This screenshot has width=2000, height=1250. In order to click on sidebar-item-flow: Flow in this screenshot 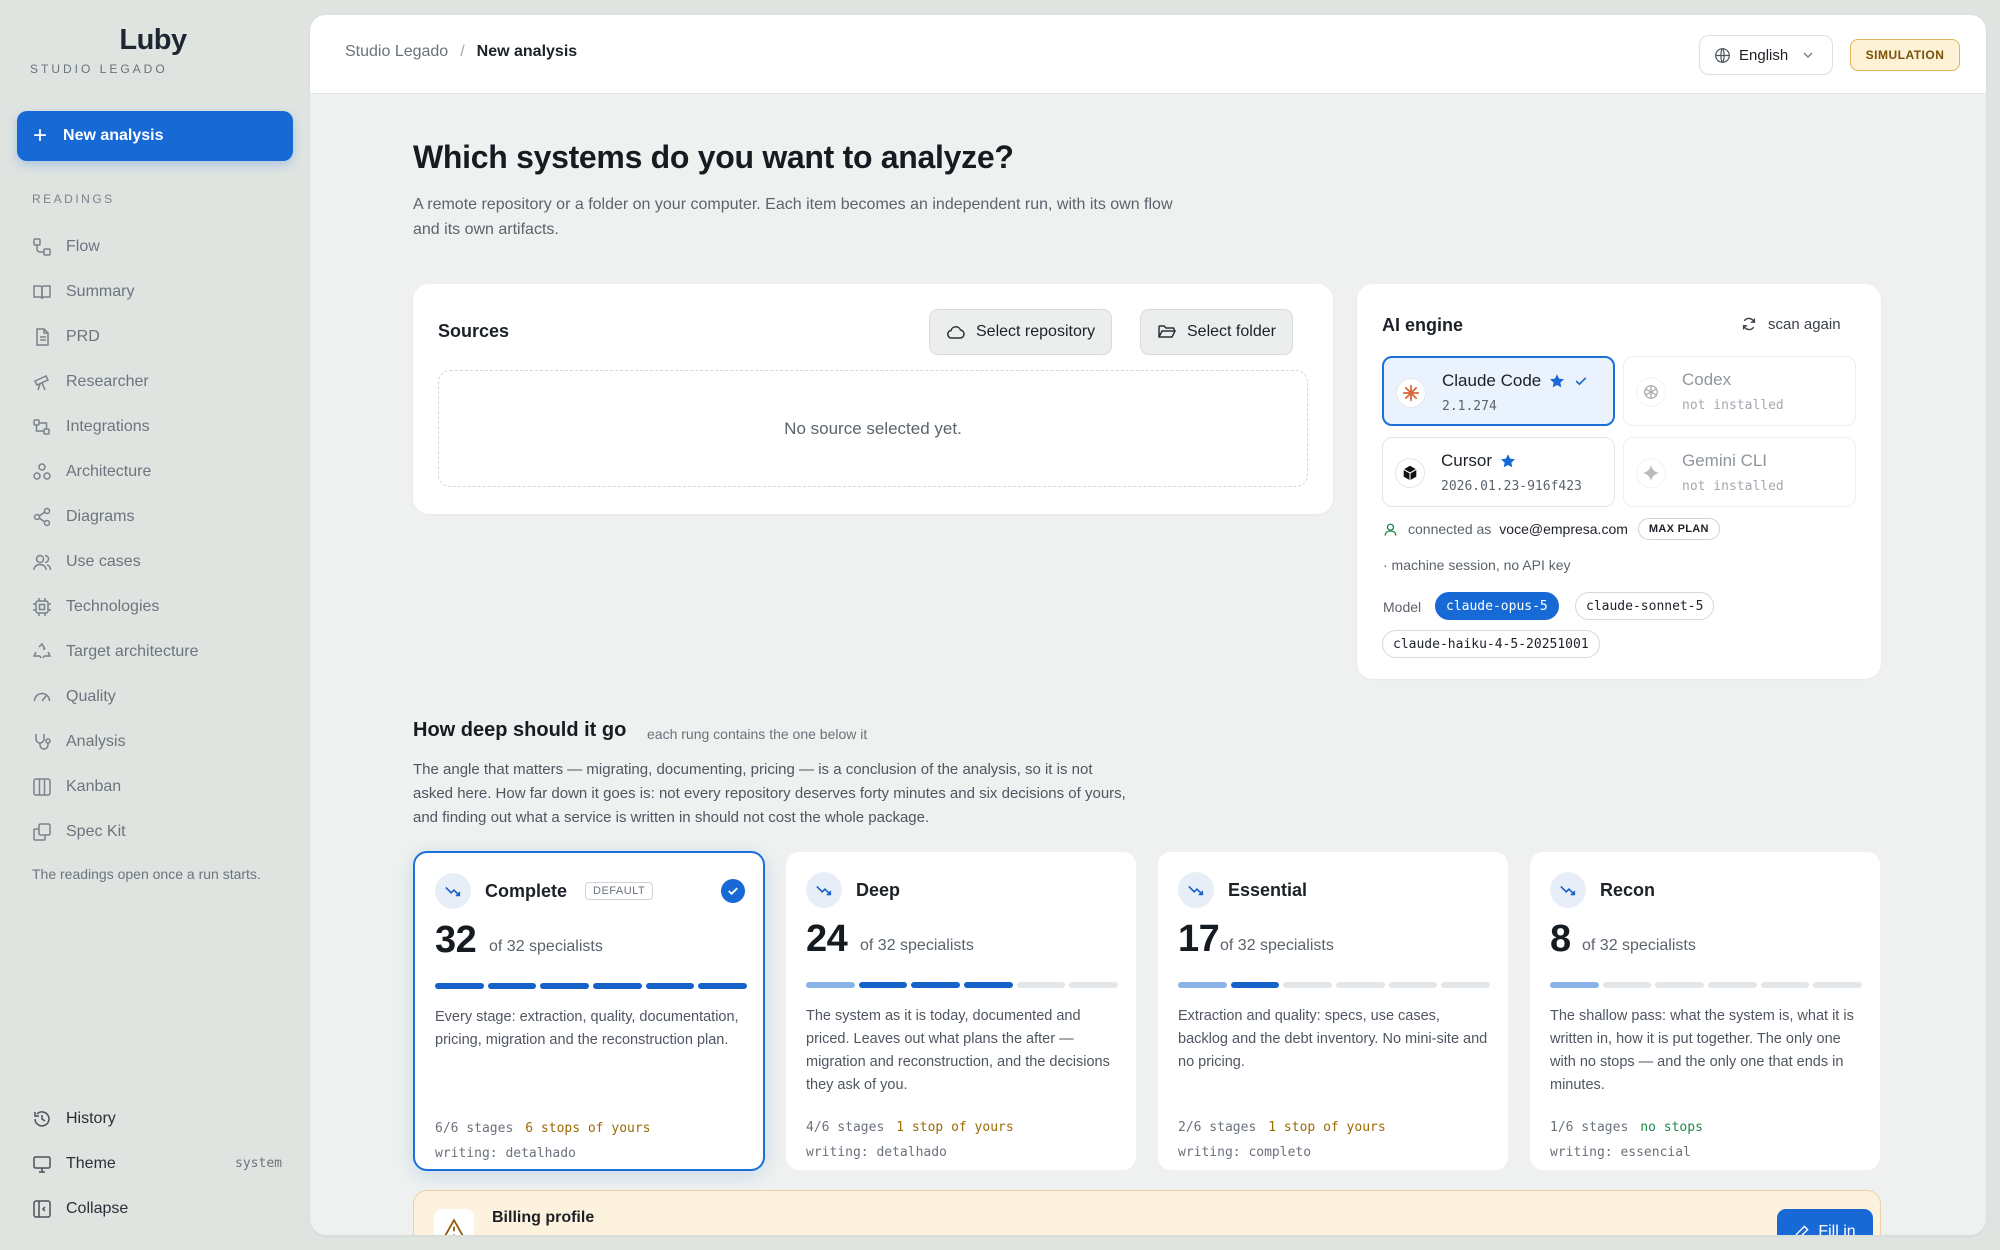, I will do `click(162, 246)`.